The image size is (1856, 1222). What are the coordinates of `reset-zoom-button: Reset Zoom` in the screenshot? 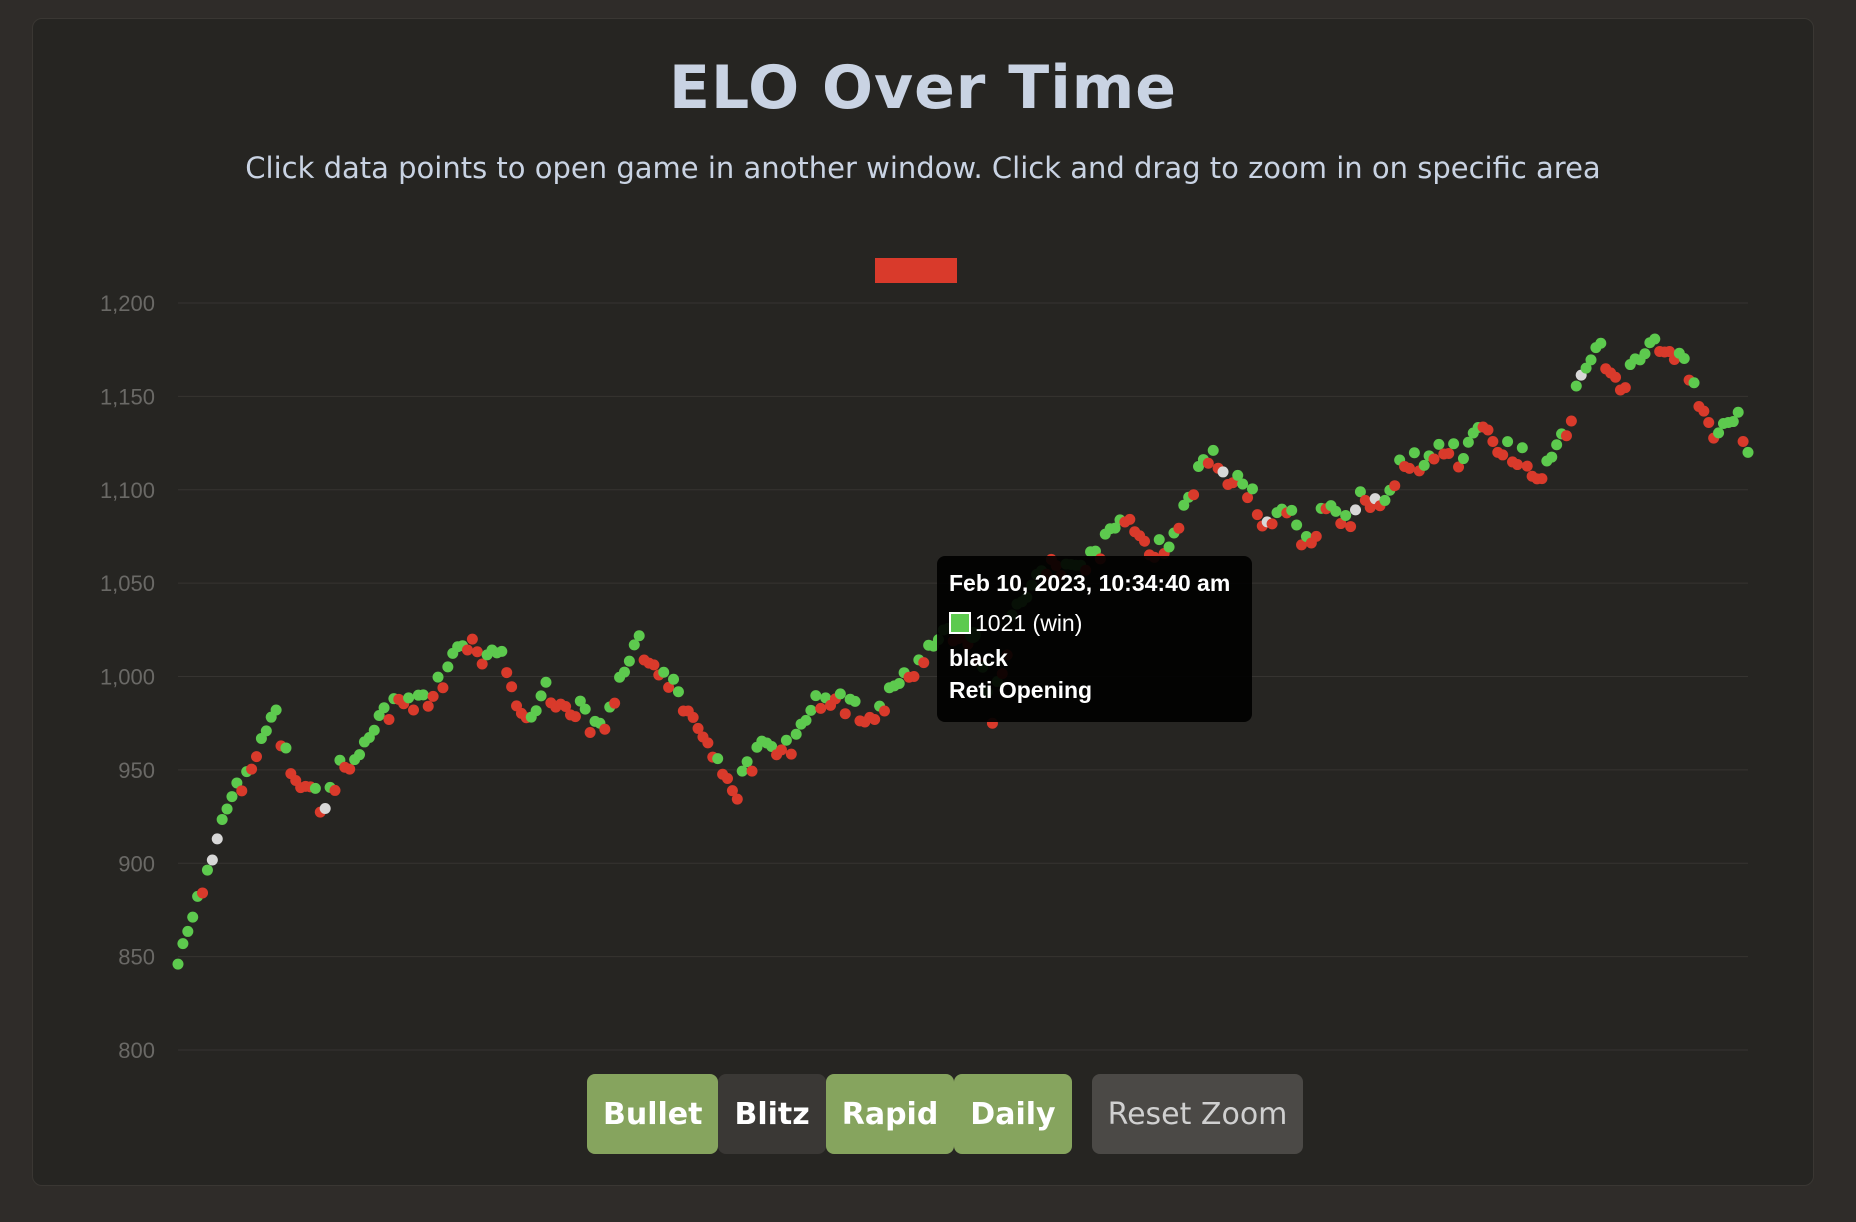 It's located at (1197, 1114).